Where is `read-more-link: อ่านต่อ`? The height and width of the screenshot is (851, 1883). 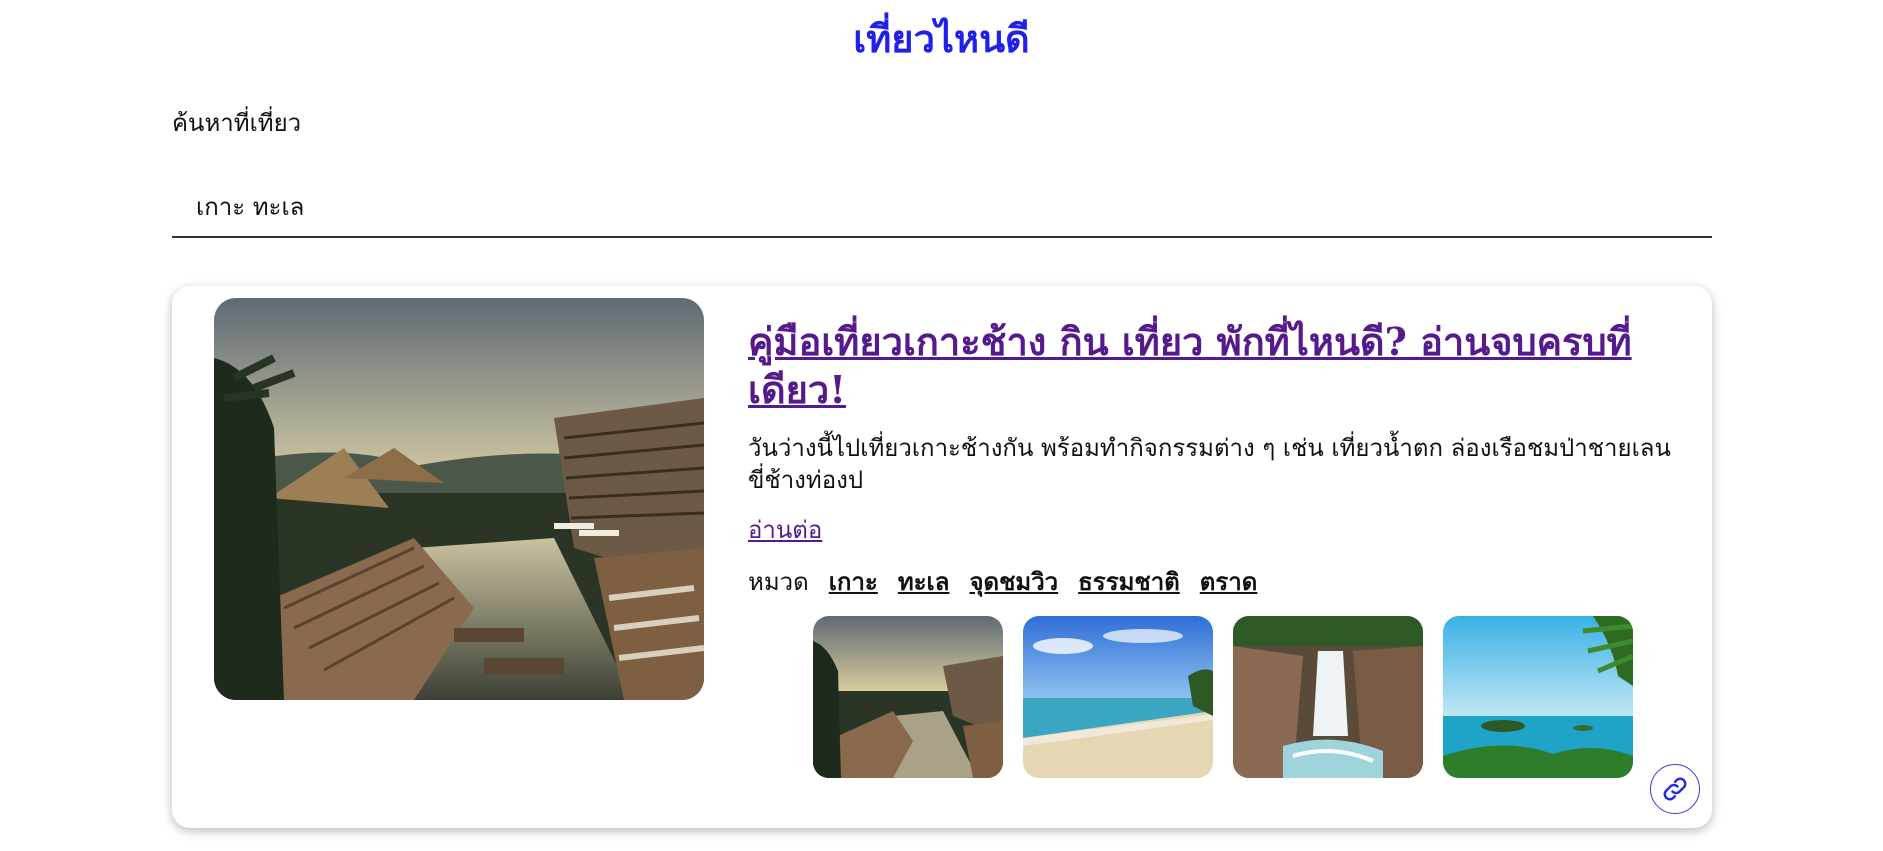
read-more-link: อ่านต่อ is located at coordinates (785, 530).